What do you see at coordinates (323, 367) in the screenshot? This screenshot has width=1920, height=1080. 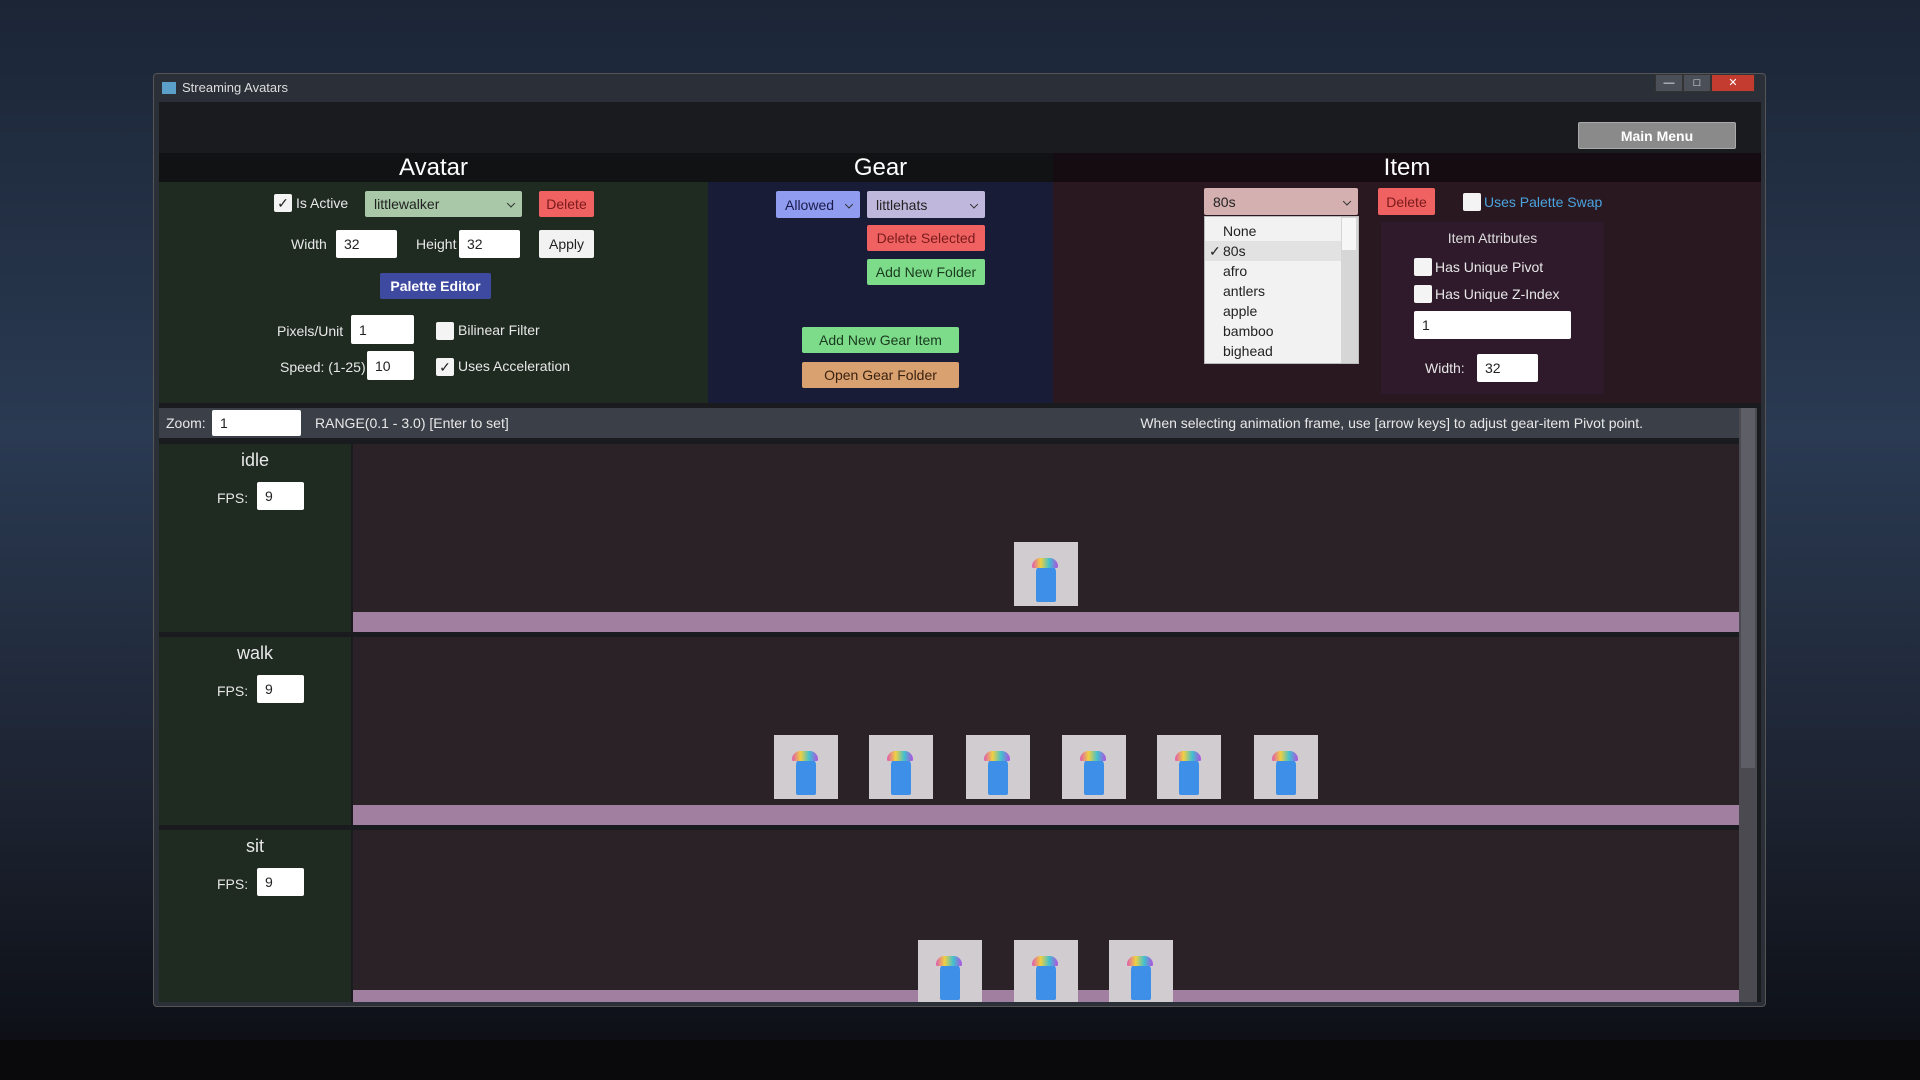 I see `speed-label: Speed: (1-25)` at bounding box center [323, 367].